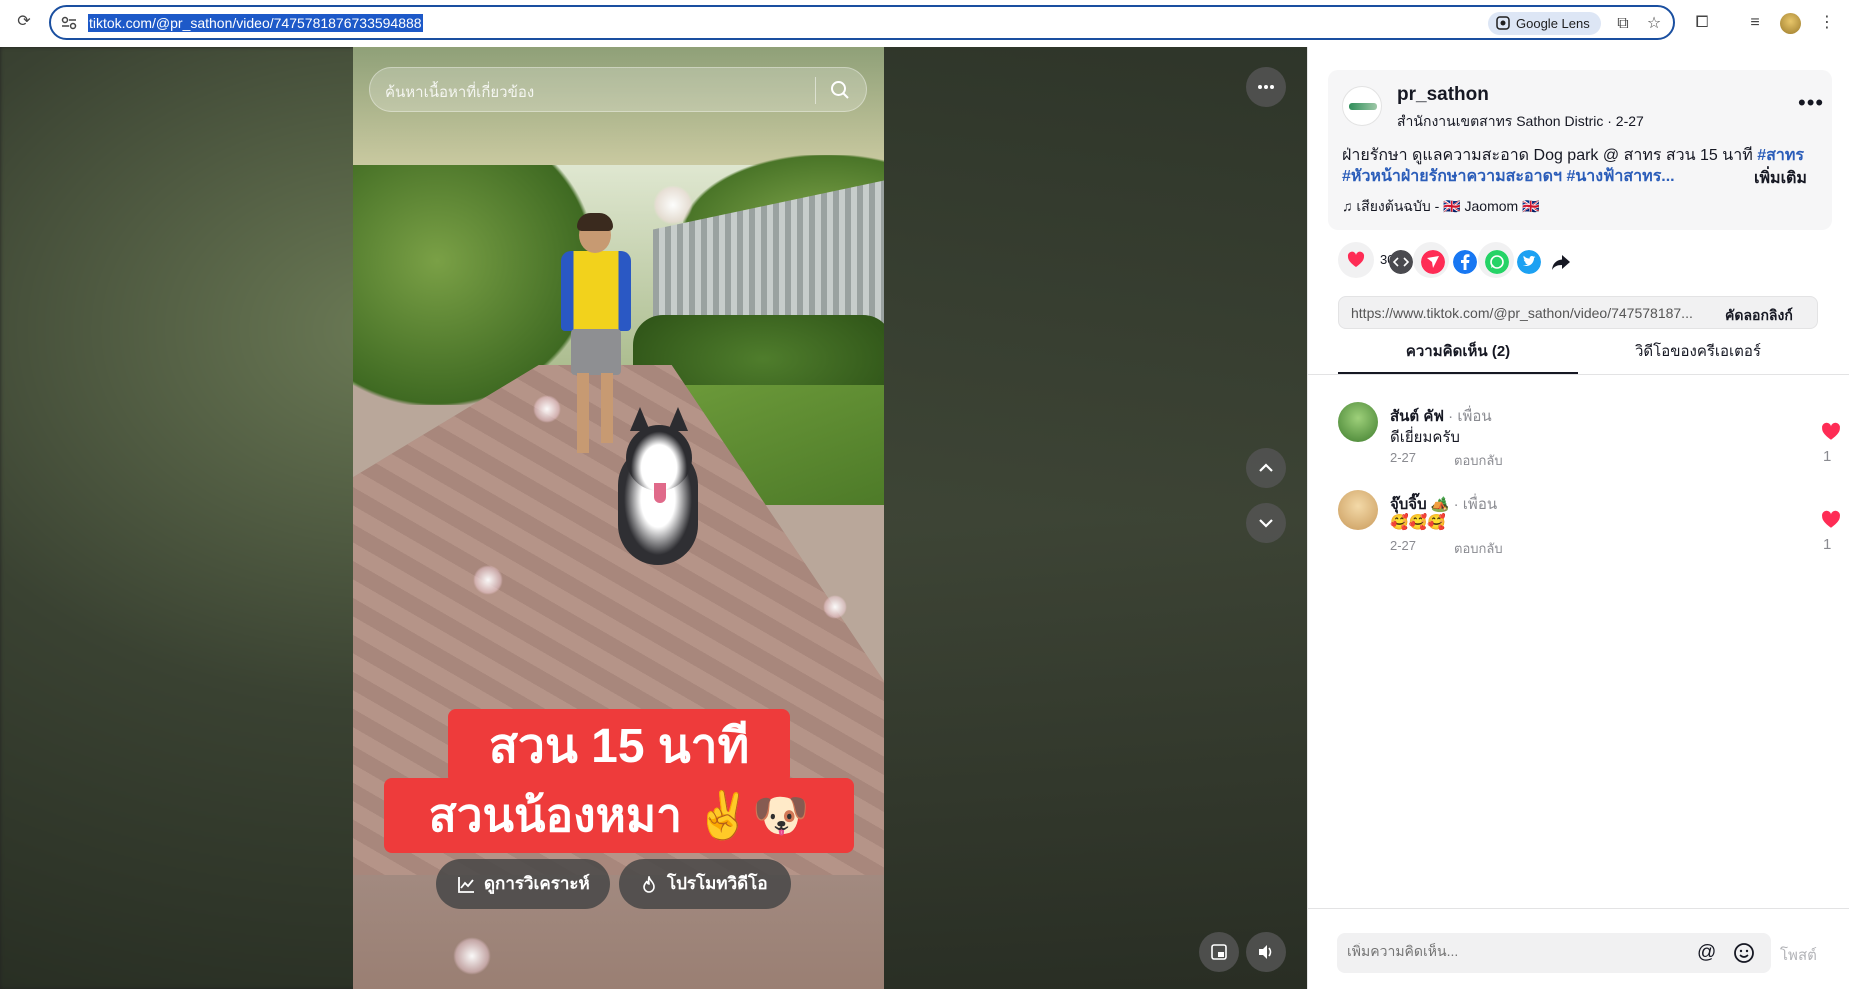 The image size is (1849, 989). Describe the element at coordinates (1417, 416) in the screenshot. I see `commenter-name: สันต์ คัฟ` at that location.